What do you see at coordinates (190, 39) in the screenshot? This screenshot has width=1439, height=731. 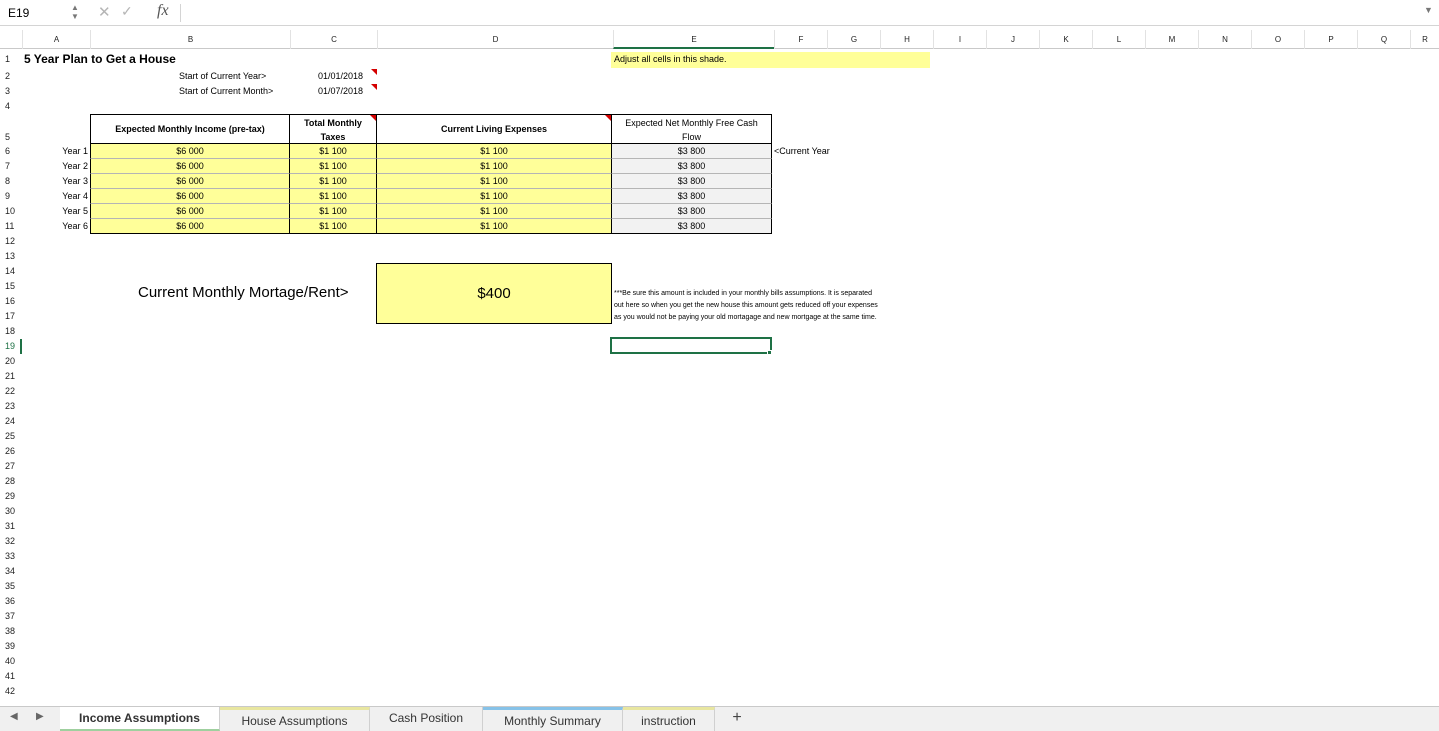 I see `column-header-b: B` at bounding box center [190, 39].